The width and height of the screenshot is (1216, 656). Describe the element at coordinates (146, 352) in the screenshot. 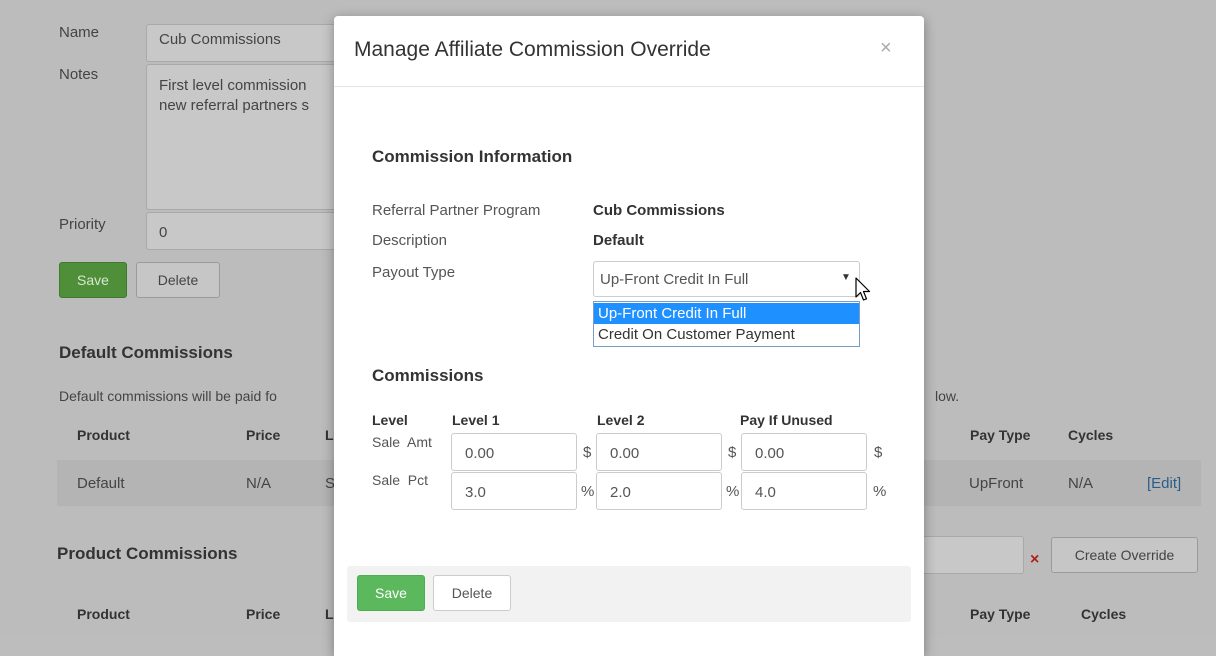

I see `default-commissions-heading: Default Commissions` at that location.